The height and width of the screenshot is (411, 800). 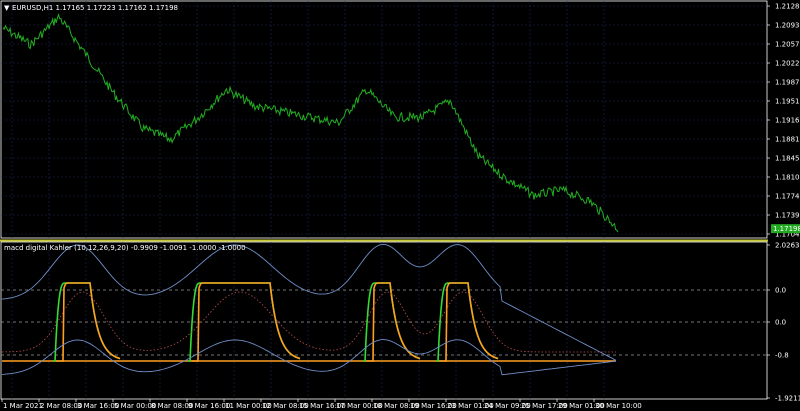 I want to click on price-tick-label: 1.19160, so click(x=787, y=121).